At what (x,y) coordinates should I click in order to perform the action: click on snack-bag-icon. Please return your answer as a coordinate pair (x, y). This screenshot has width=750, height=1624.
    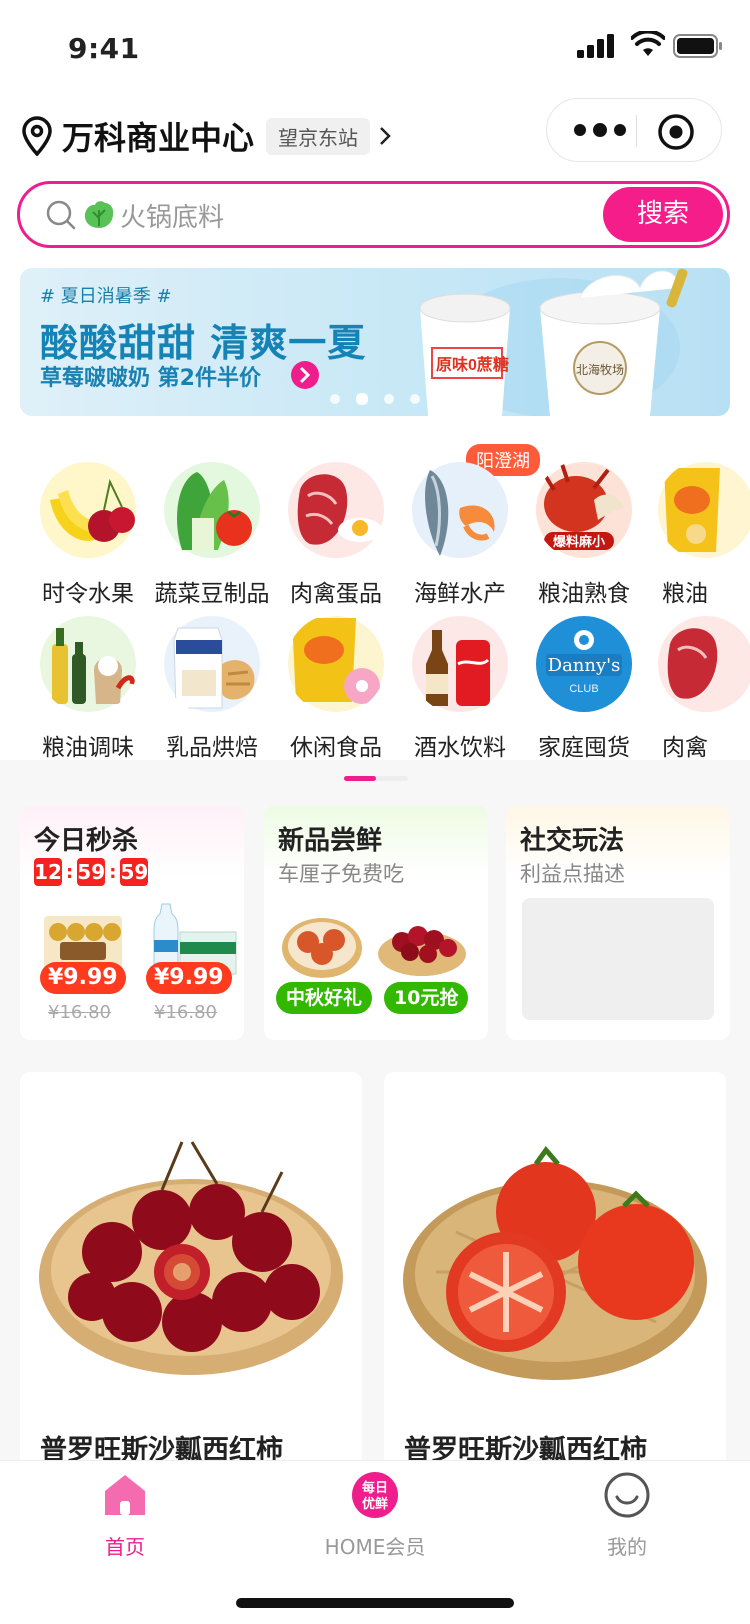
    Looking at the image, I should click on (704, 510).